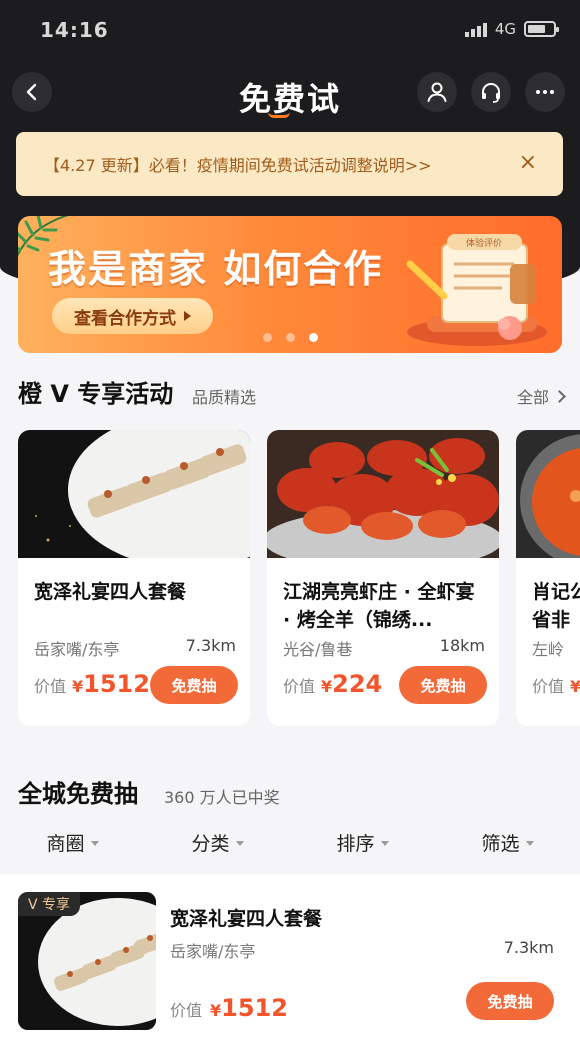 This screenshot has height=1042, width=580. Describe the element at coordinates (476, 290) in the screenshot. I see `review-document-illustration: 体验评价` at that location.